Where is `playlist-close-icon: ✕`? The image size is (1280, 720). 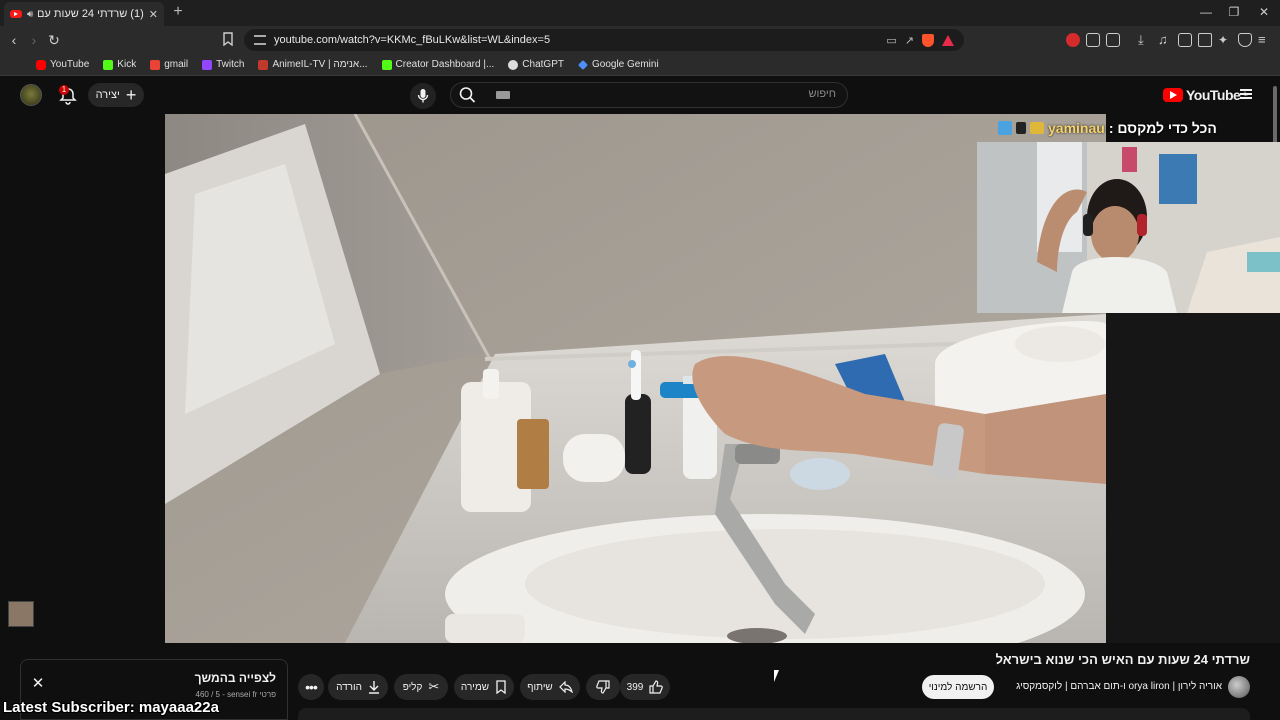 playlist-close-icon: ✕ is located at coordinates (38, 684).